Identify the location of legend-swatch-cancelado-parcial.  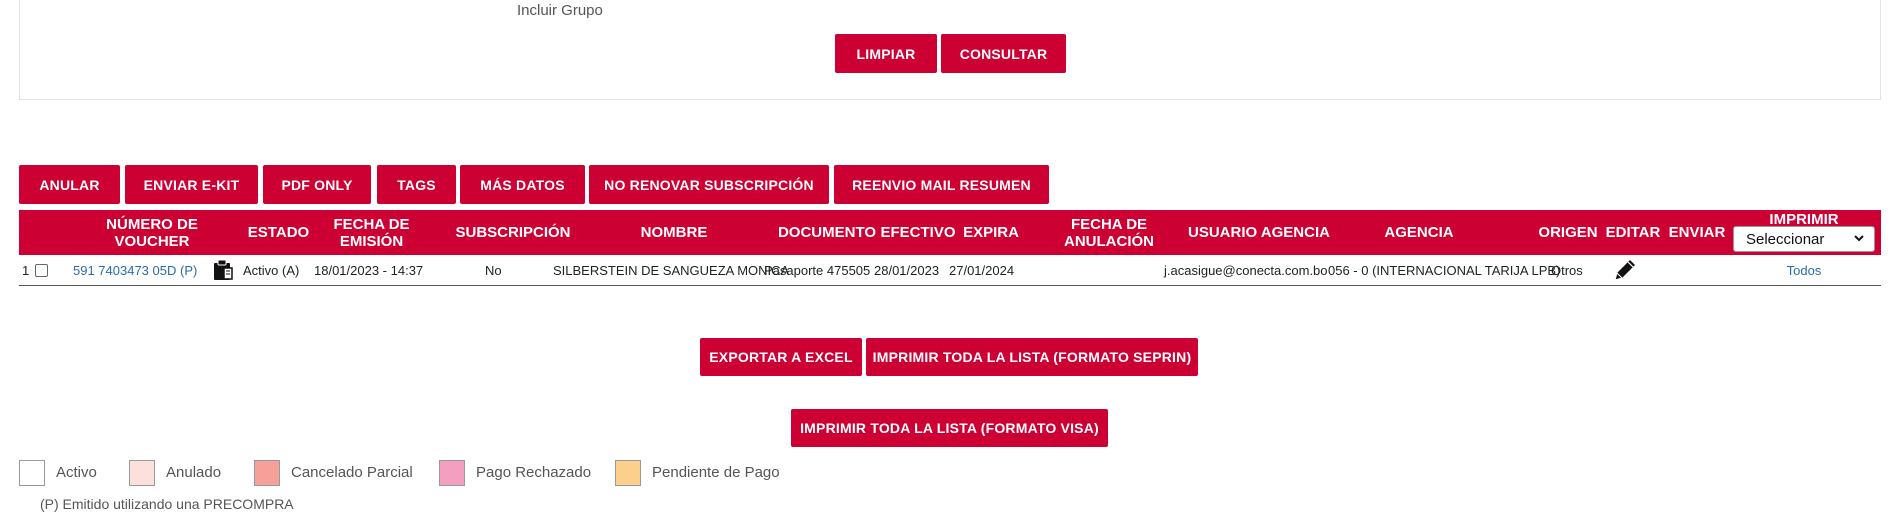
(267, 473).